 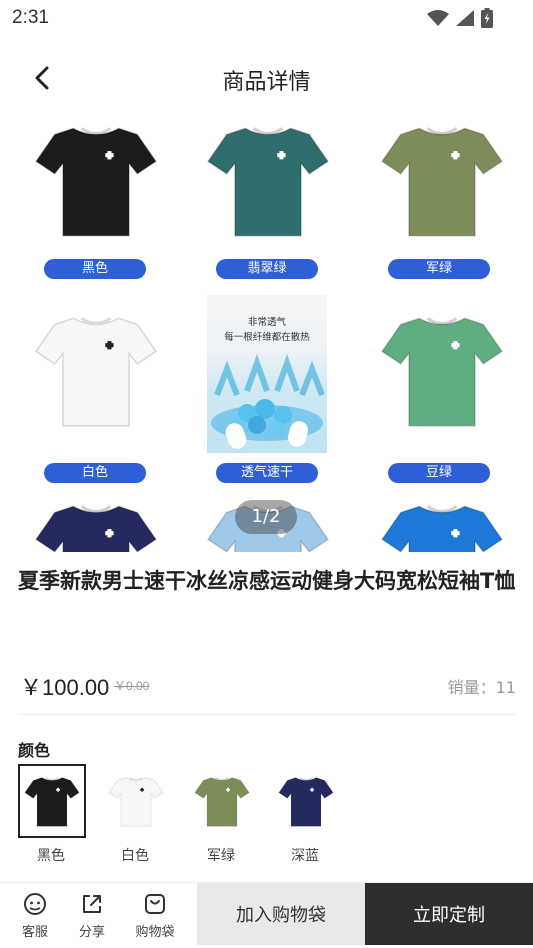 I want to click on customer-service-button: 客服, so click(x=35, y=915).